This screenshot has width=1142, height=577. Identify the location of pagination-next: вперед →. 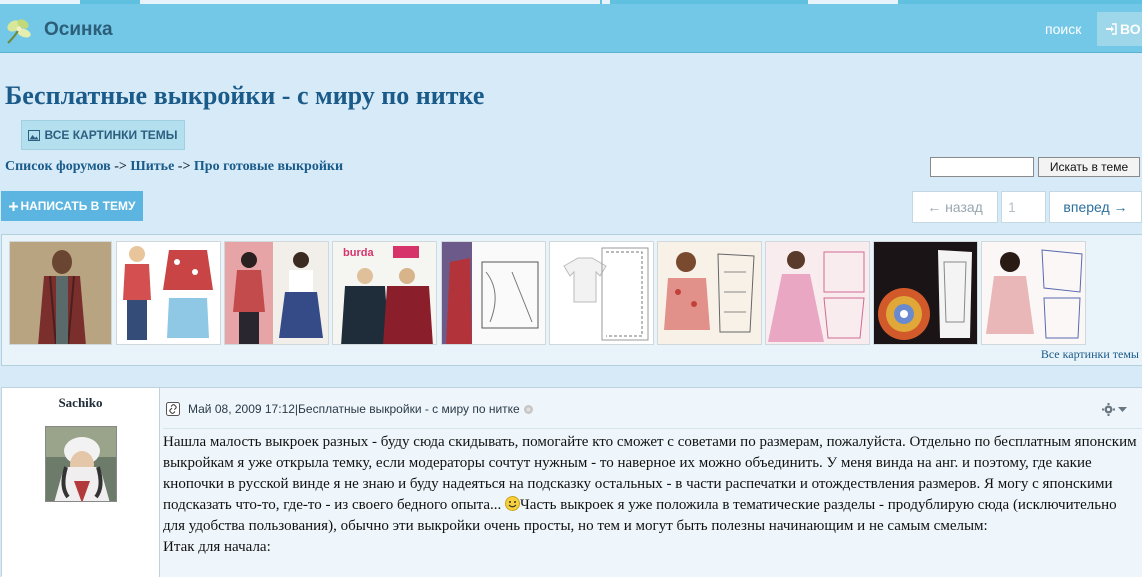
(1095, 207).